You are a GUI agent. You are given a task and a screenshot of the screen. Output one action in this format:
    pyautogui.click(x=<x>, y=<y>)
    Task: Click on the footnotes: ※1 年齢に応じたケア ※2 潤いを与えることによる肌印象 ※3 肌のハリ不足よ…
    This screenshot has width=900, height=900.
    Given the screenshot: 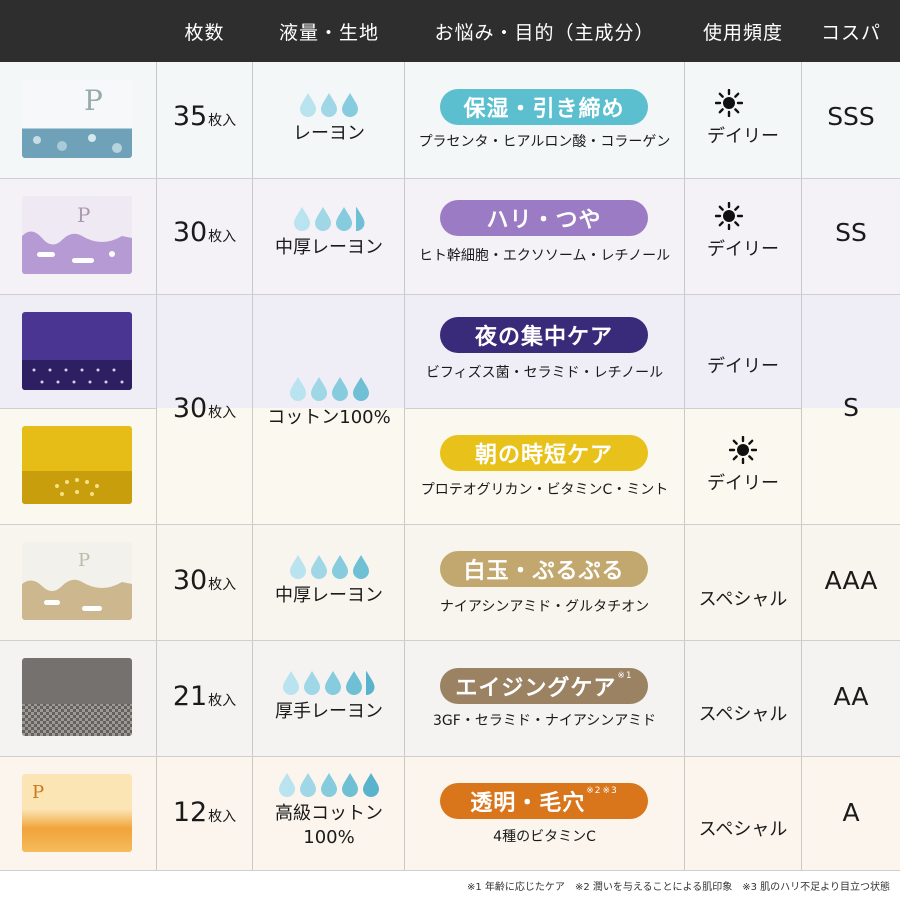 What is the action you would take?
    pyautogui.click(x=450, y=885)
    